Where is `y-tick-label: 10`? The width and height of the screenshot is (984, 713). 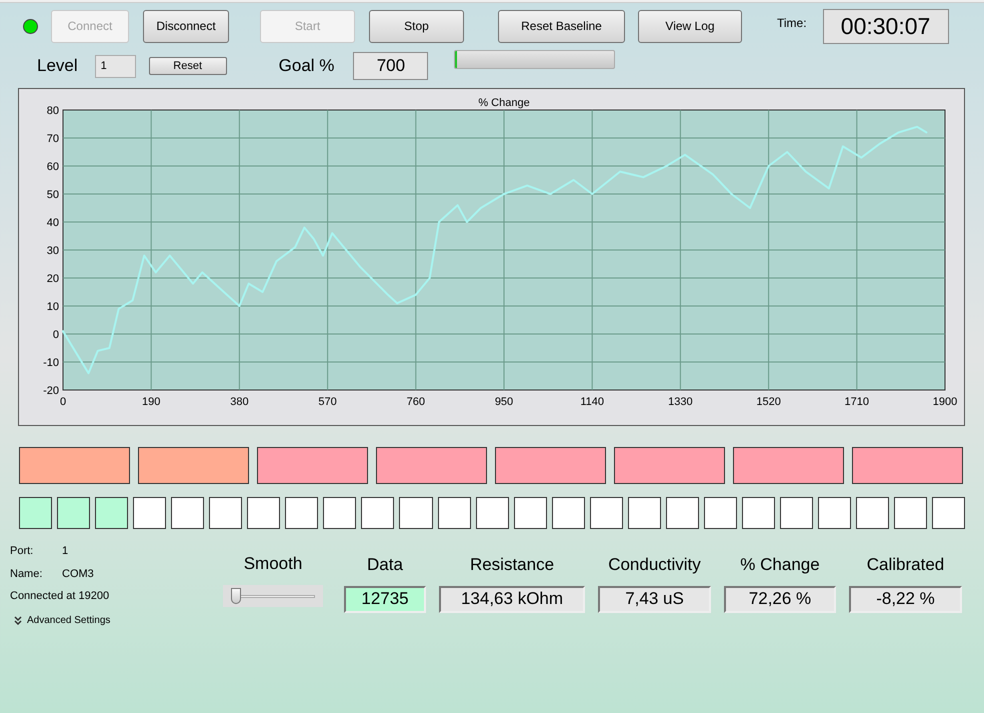 y-tick-label: 10 is located at coordinates (52, 307).